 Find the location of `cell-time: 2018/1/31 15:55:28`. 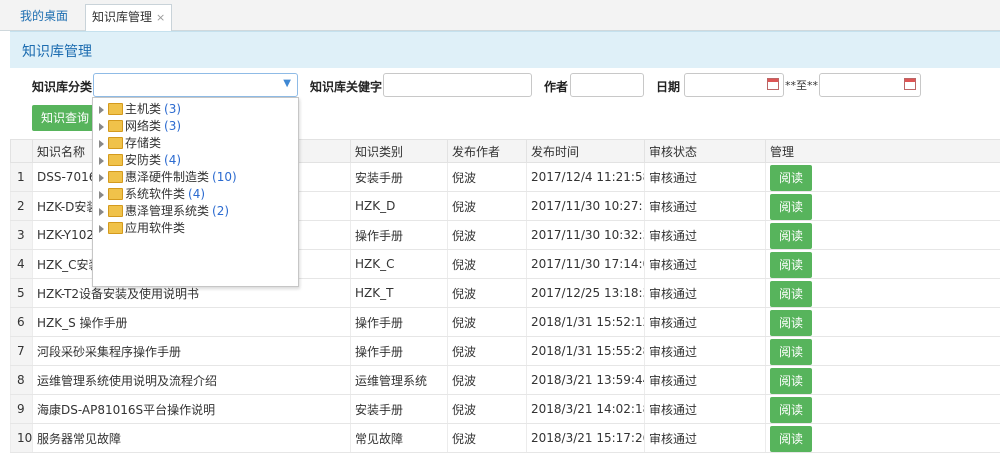

cell-time: 2018/1/31 15:55:28 is located at coordinates (585, 351).